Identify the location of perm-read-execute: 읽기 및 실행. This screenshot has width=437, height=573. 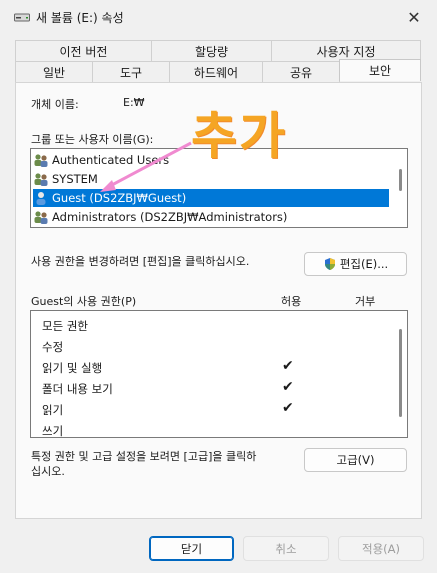
(72, 368).